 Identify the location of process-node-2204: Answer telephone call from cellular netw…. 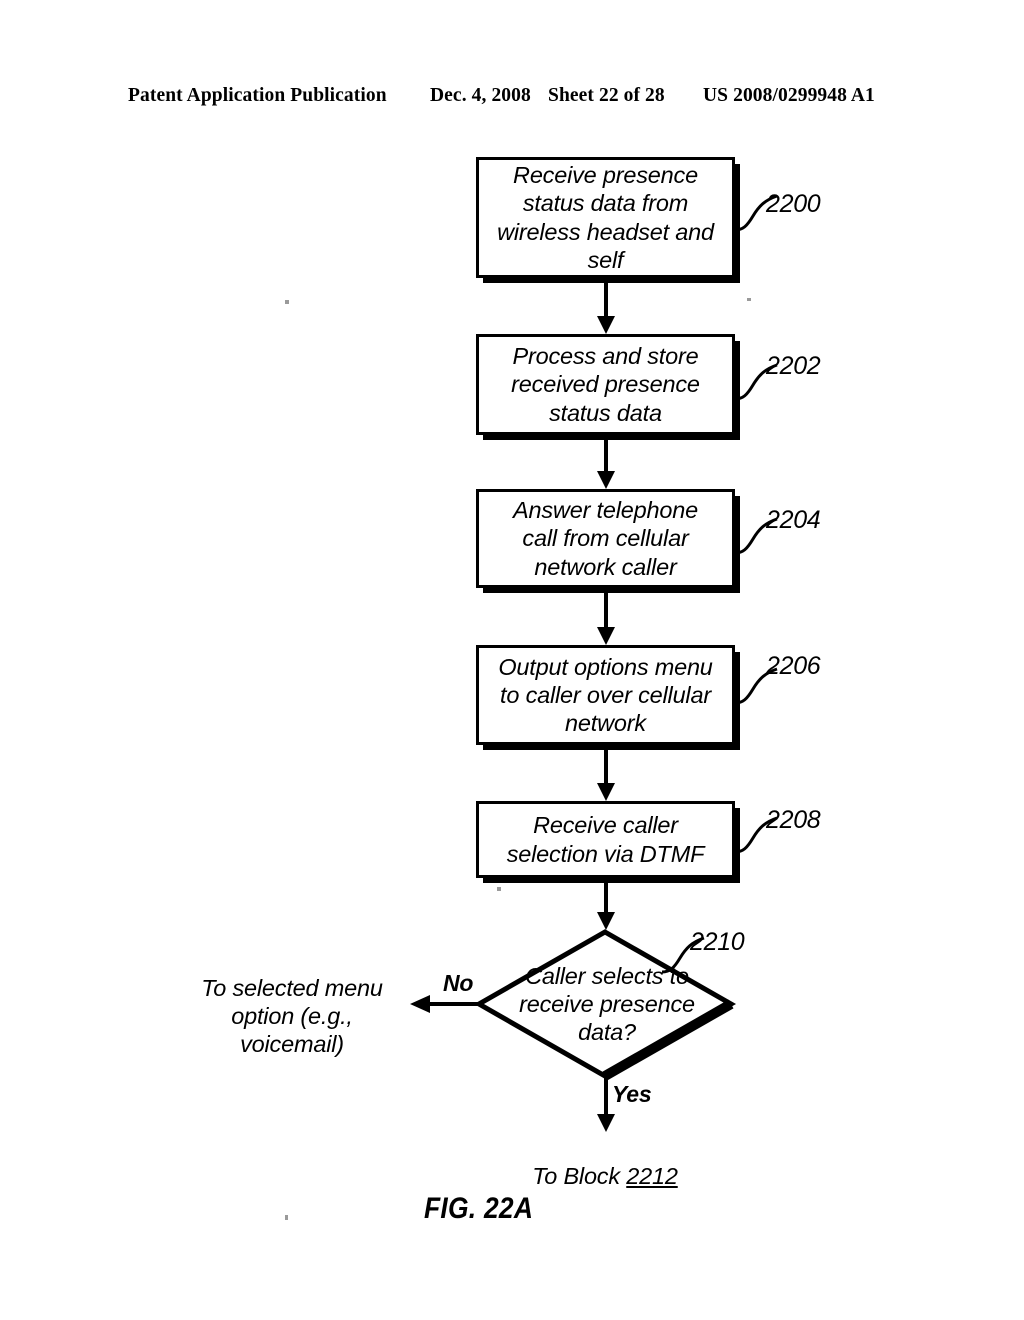
(605, 538).